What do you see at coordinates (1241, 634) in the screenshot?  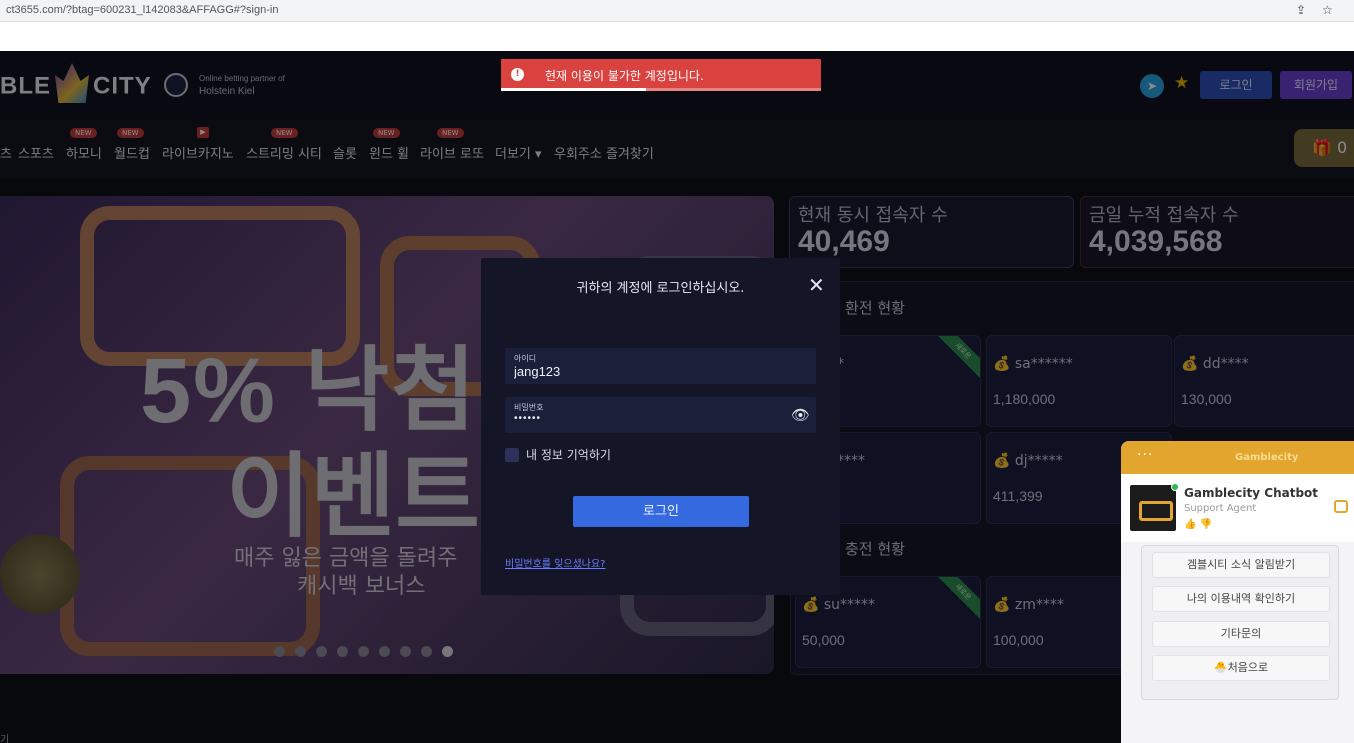 I see `chat-option-other: 기타문의` at bounding box center [1241, 634].